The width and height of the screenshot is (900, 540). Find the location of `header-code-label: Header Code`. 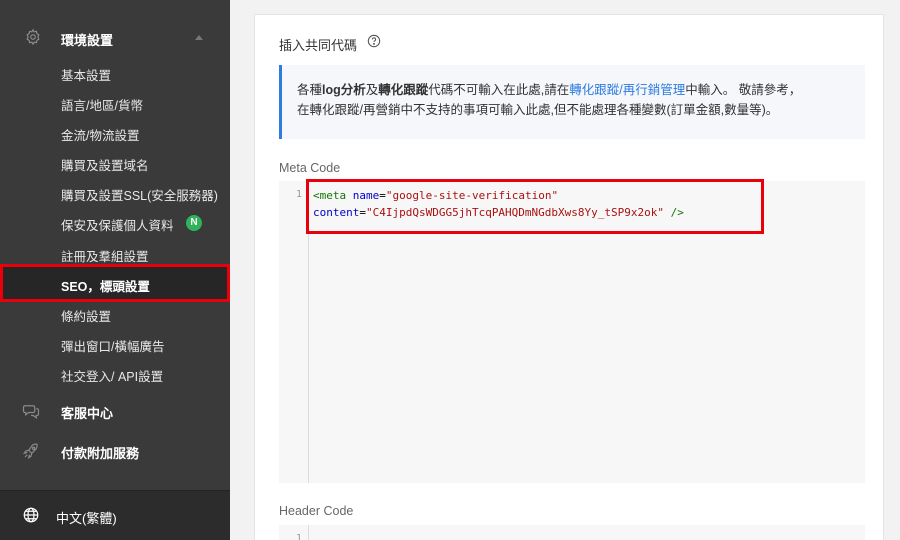

header-code-label: Header Code is located at coordinates (316, 511).